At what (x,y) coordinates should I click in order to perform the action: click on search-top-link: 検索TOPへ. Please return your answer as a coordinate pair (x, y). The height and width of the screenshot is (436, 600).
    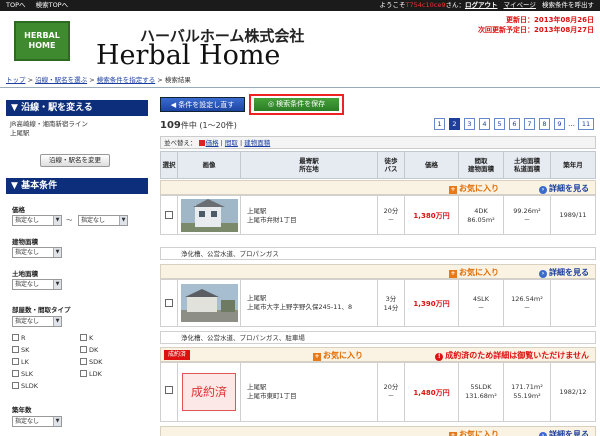
    Looking at the image, I should click on (52, 5).